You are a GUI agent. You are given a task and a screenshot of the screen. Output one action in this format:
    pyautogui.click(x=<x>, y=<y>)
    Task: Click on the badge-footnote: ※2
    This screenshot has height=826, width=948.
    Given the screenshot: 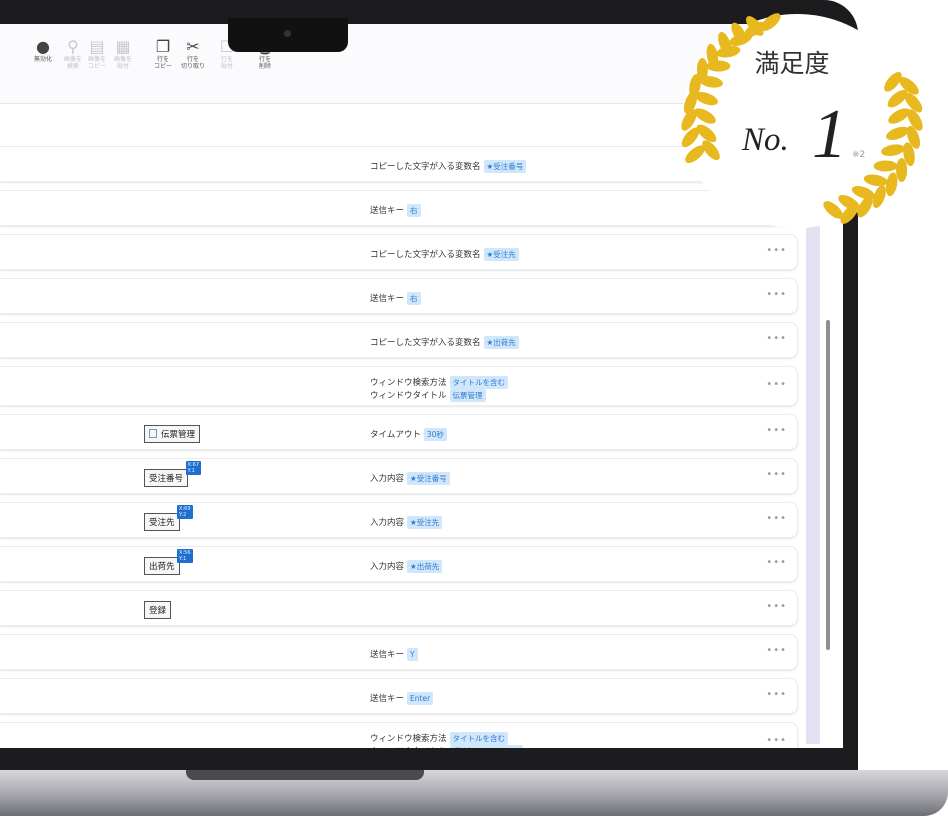 What is the action you would take?
    pyautogui.click(x=859, y=155)
    